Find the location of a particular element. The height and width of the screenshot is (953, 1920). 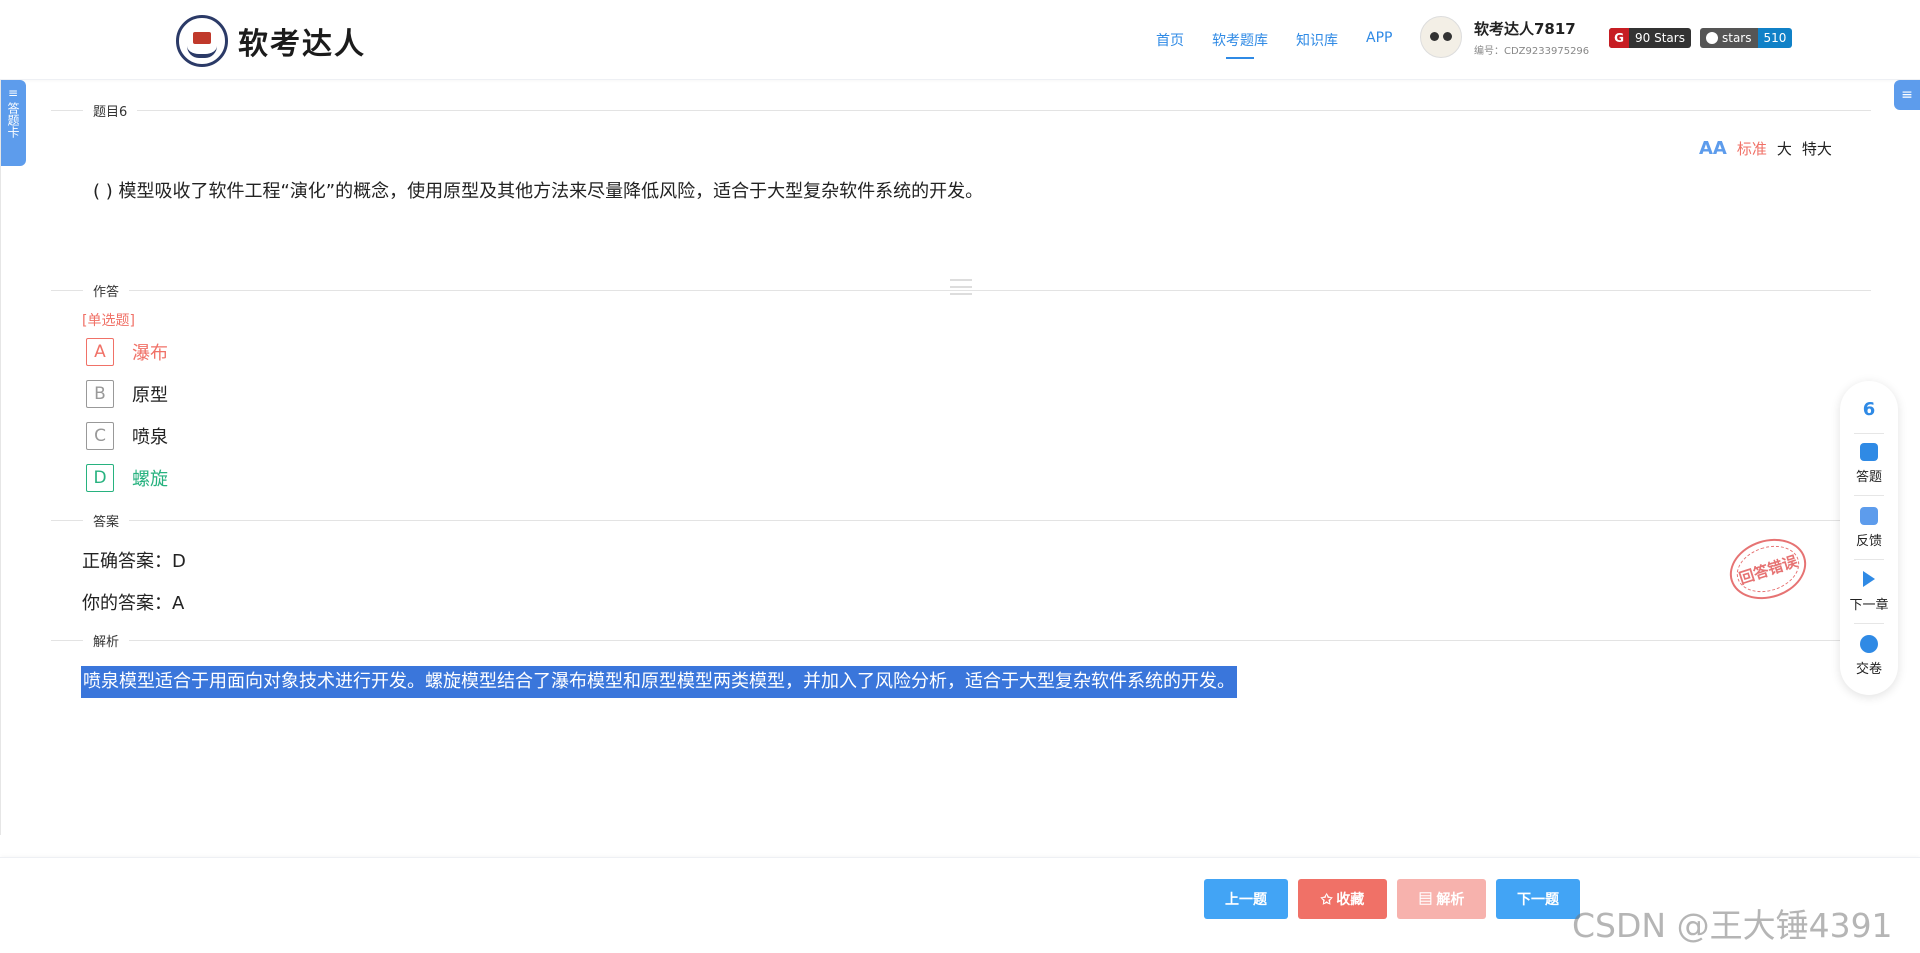

favorite-button: ✩ 收藏 is located at coordinates (1342, 899).